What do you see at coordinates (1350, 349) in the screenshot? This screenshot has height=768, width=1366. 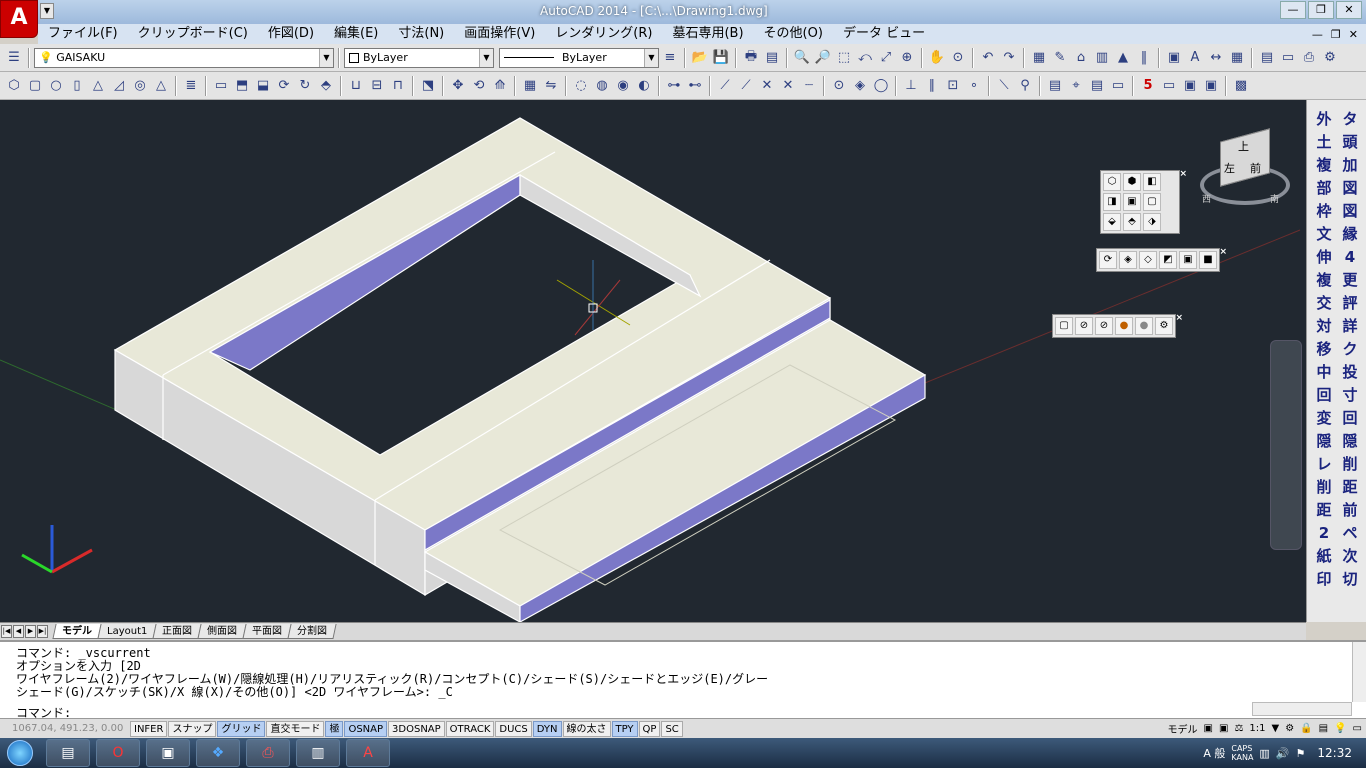 I see `palette-btn-2-11: ク` at bounding box center [1350, 349].